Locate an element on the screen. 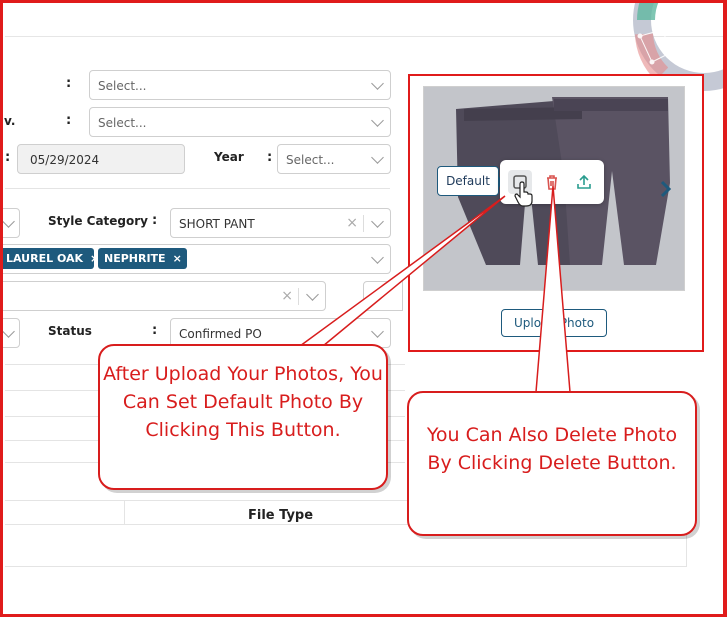 The width and height of the screenshot is (727, 617). partial-select is located at coordinates (10, 223).